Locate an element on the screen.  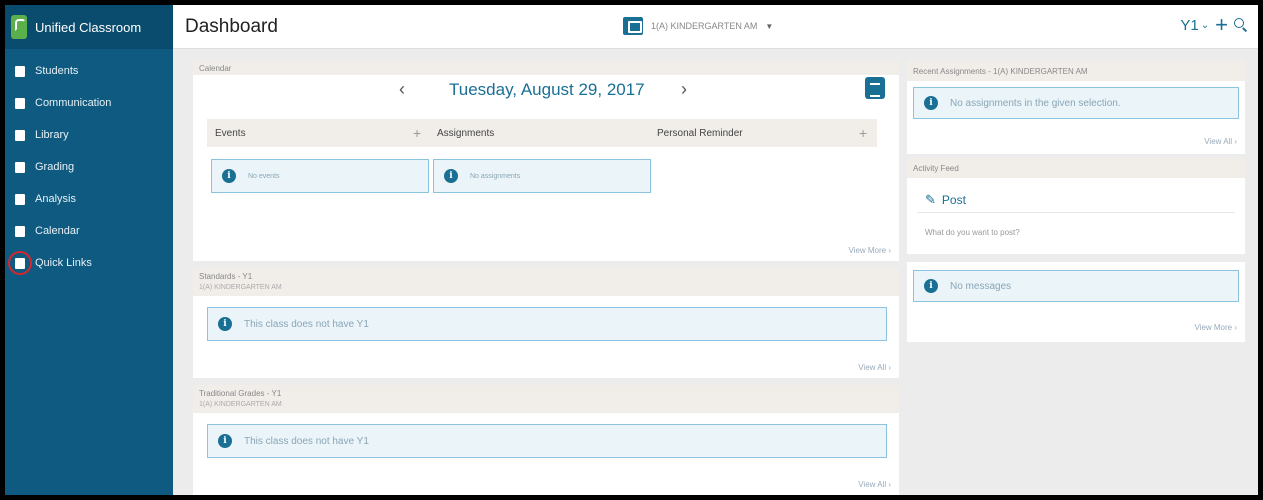
chevron-right-icon: › is located at coordinates (684, 89).